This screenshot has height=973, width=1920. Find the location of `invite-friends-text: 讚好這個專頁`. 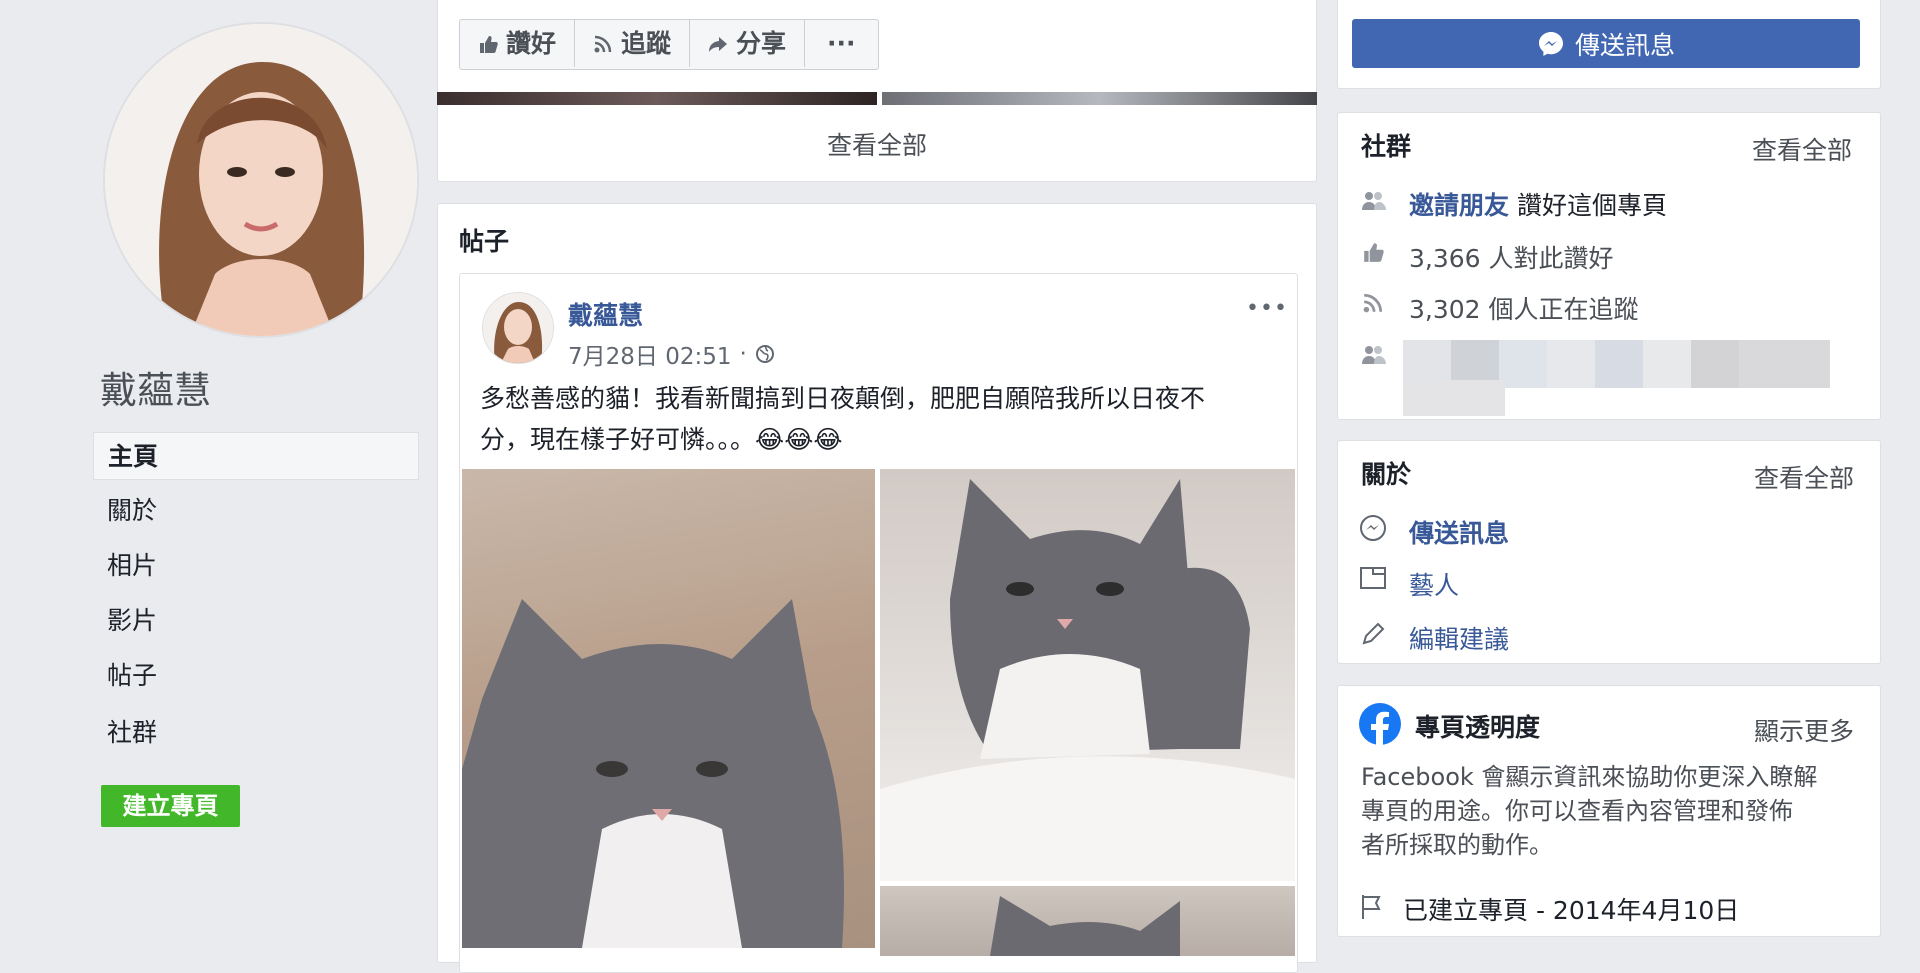

invite-friends-text: 讚好這個專頁 is located at coordinates (1588, 205).